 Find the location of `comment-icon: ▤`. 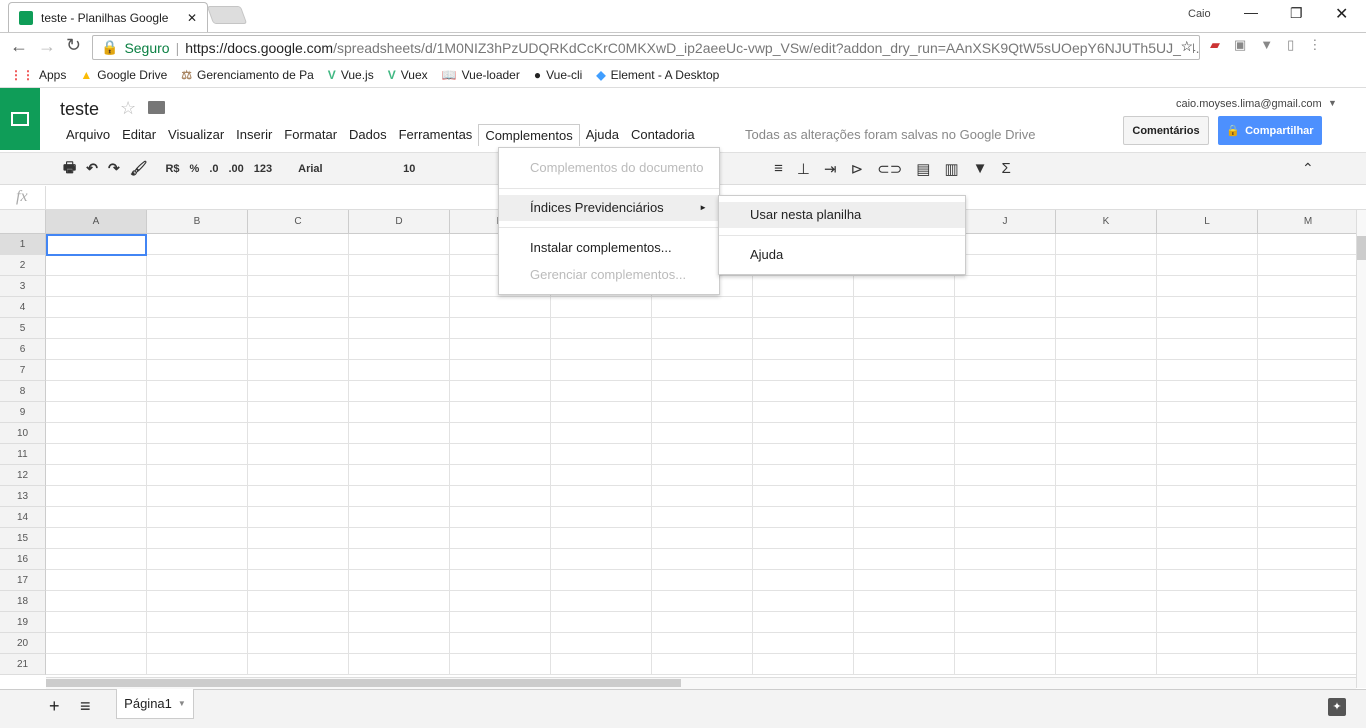

comment-icon: ▤ is located at coordinates (923, 169).